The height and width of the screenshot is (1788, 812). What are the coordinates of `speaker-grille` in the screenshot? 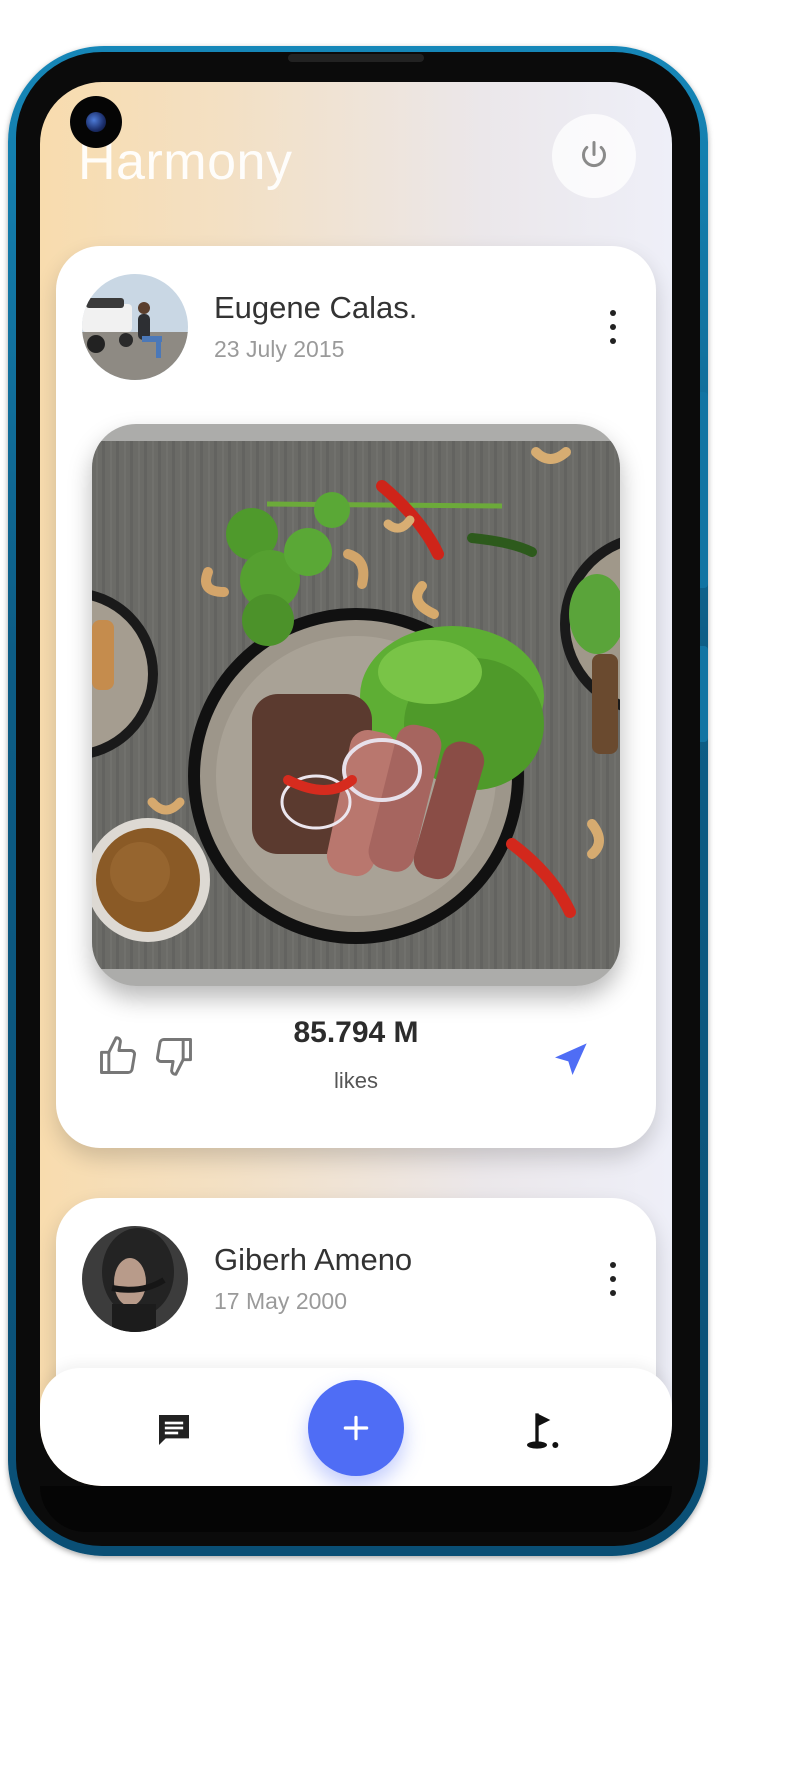 It's located at (356, 58).